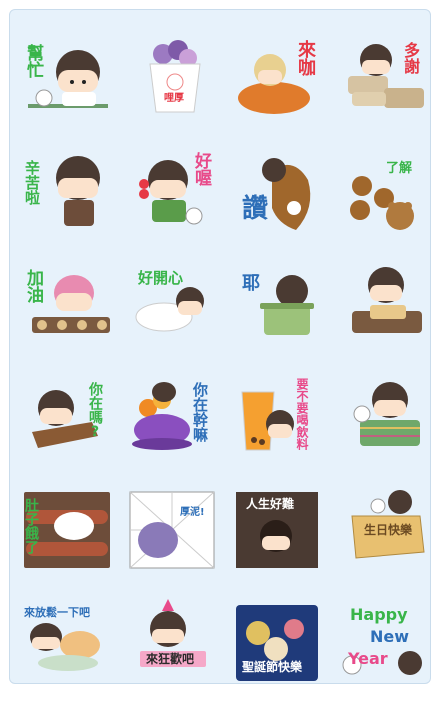 This screenshot has width=440, height=701. I want to click on sticker-text: 來放鬆一下吧, so click(57, 612).